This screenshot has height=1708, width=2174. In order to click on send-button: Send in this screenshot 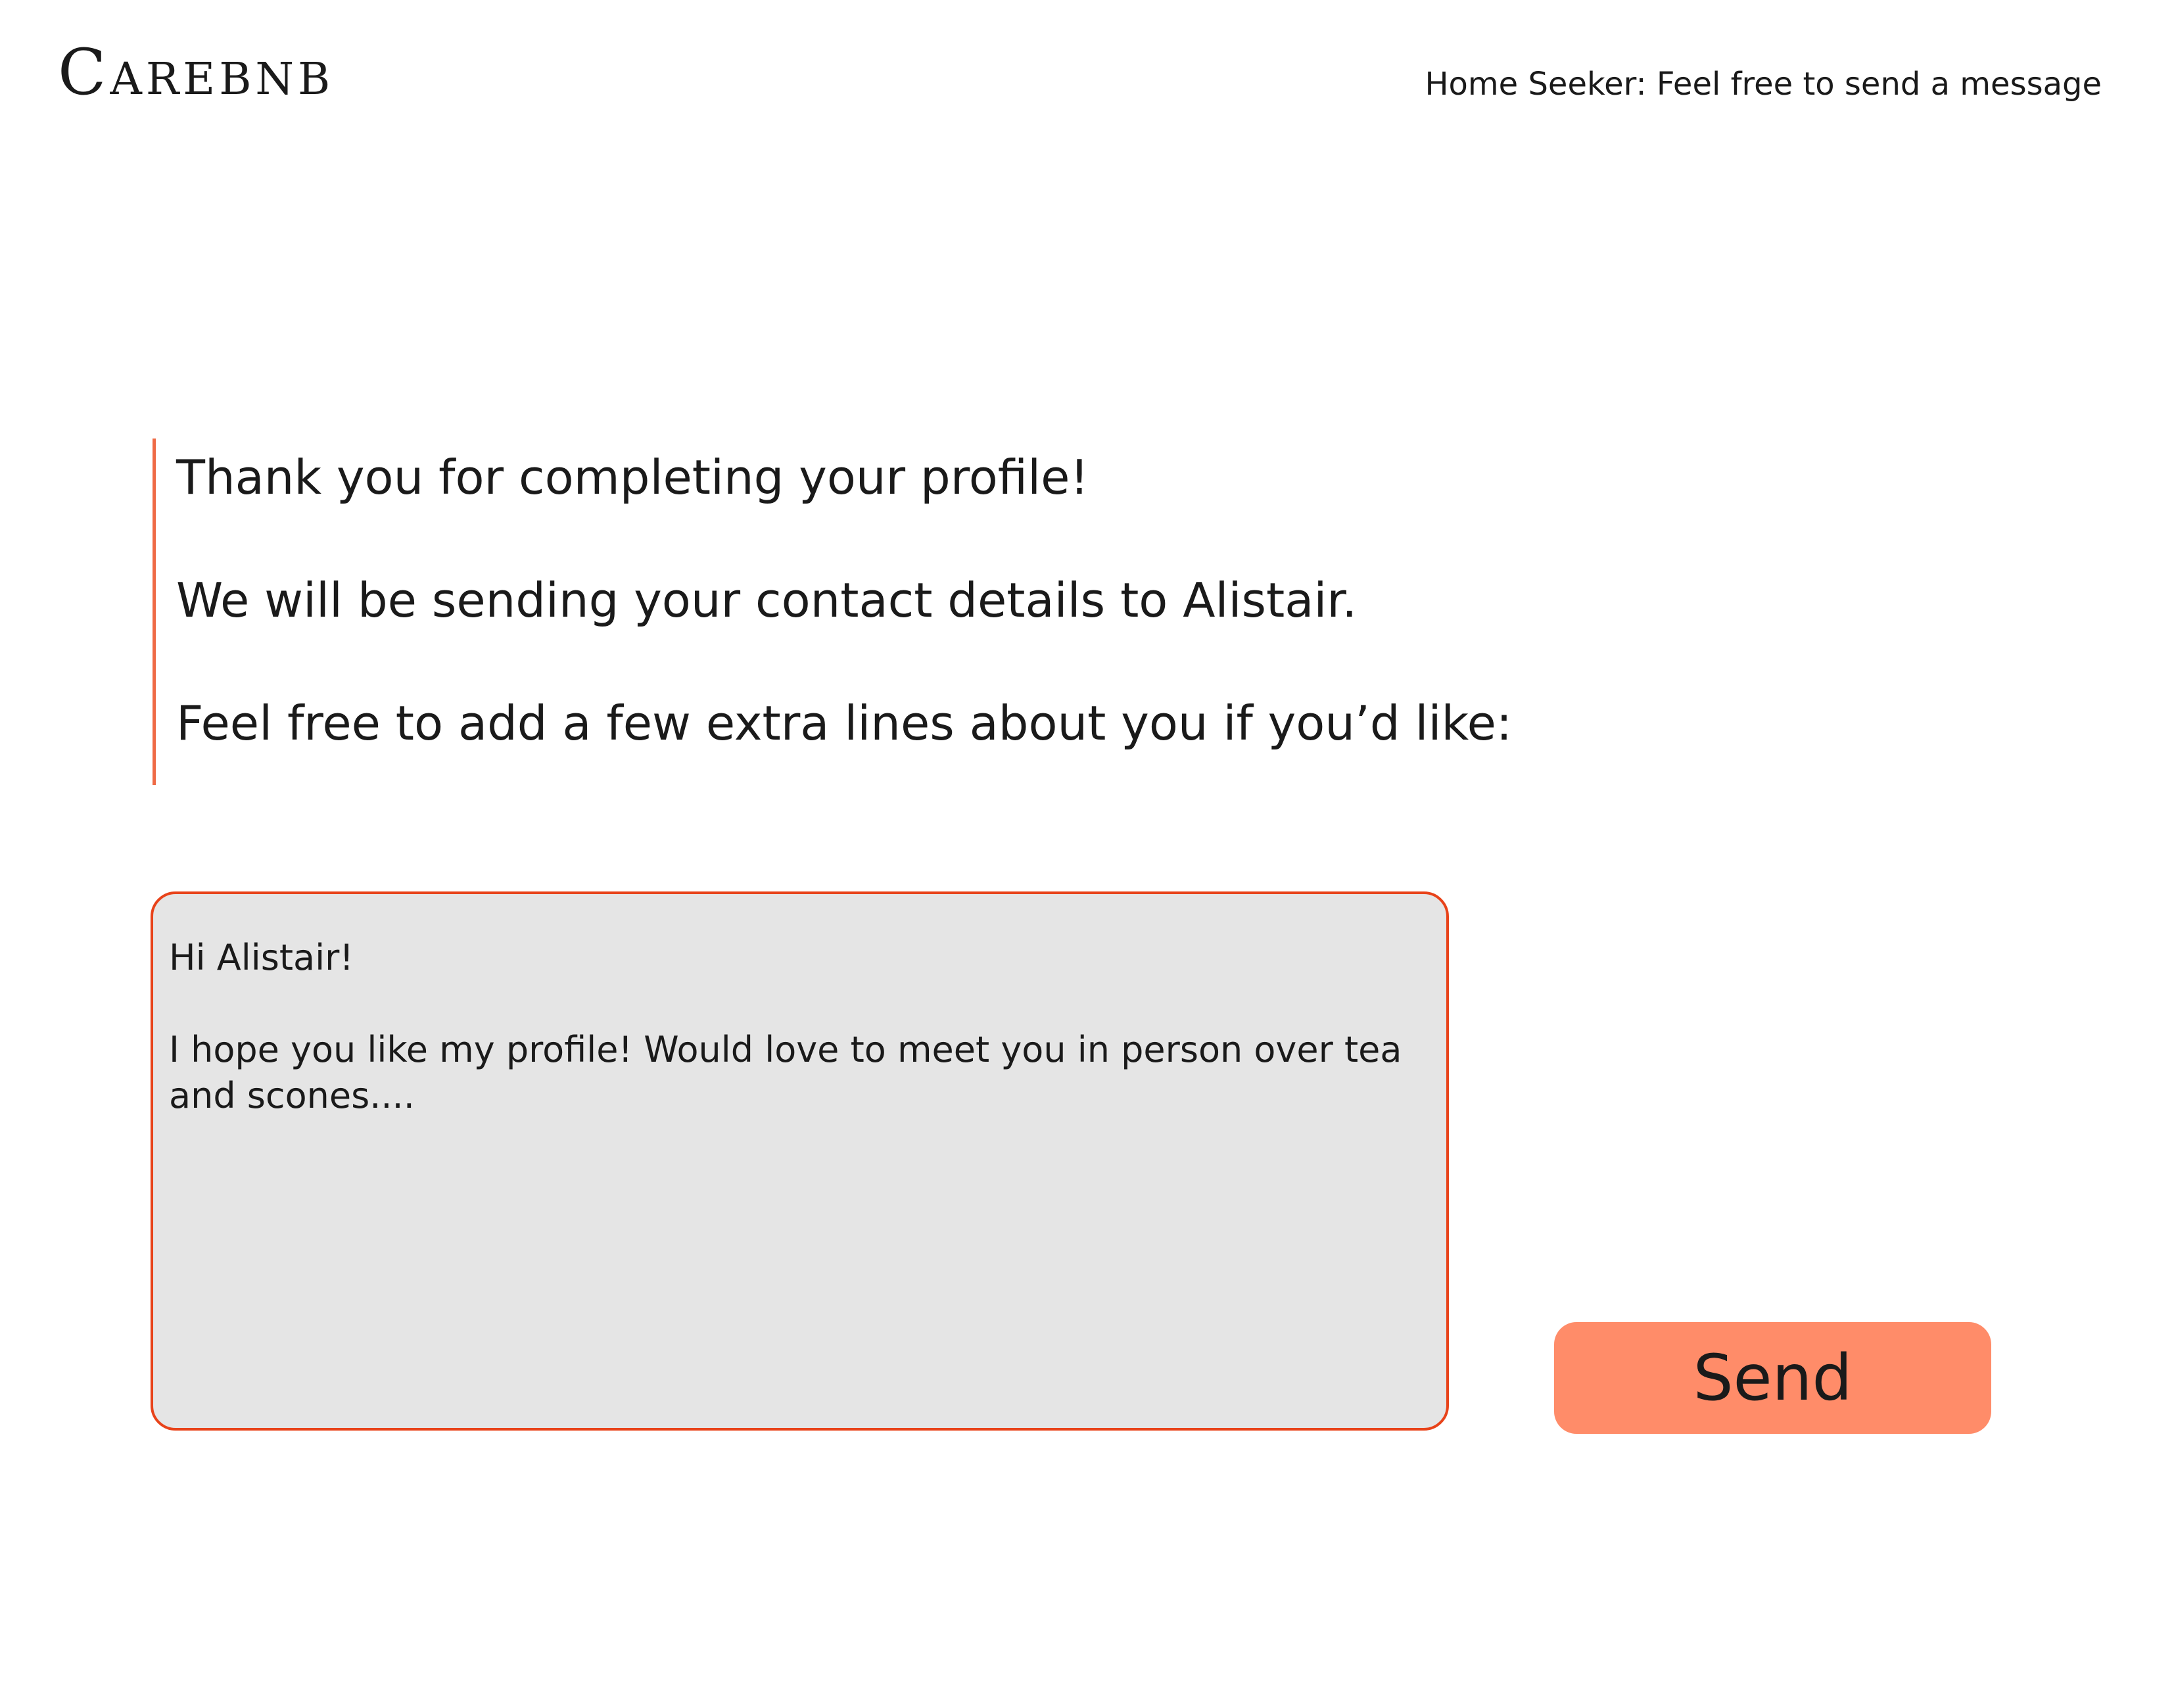, I will do `click(1773, 1378)`.